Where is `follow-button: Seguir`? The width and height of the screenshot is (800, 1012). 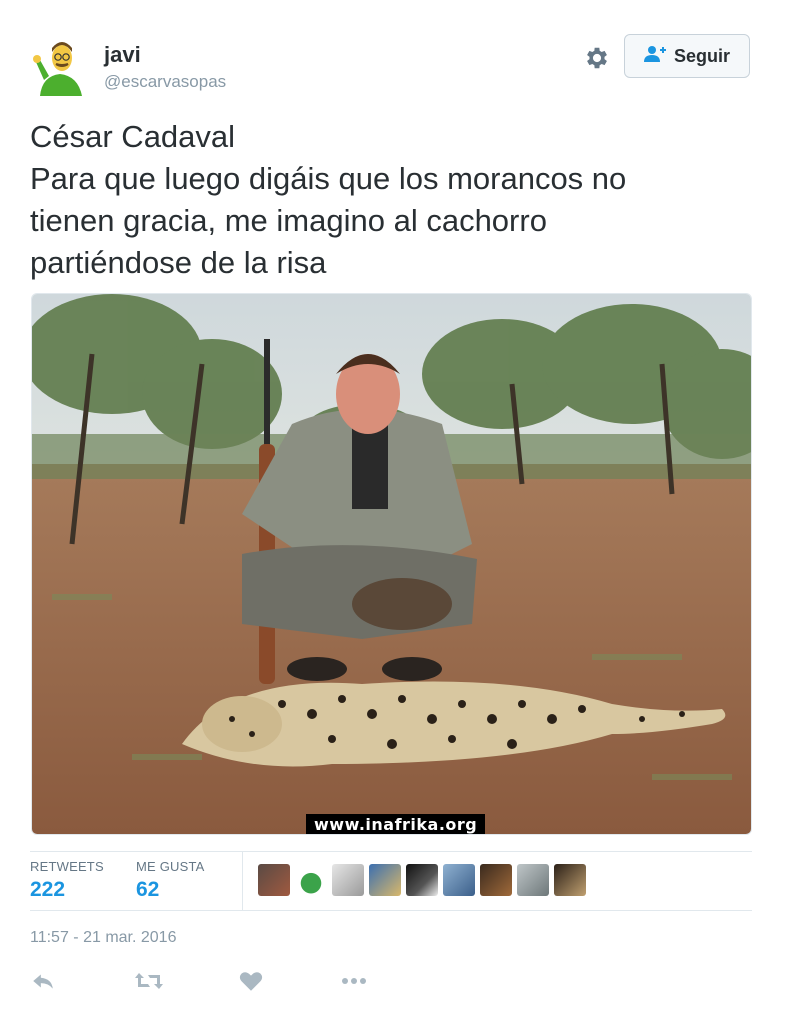
follow-button: Seguir is located at coordinates (687, 56).